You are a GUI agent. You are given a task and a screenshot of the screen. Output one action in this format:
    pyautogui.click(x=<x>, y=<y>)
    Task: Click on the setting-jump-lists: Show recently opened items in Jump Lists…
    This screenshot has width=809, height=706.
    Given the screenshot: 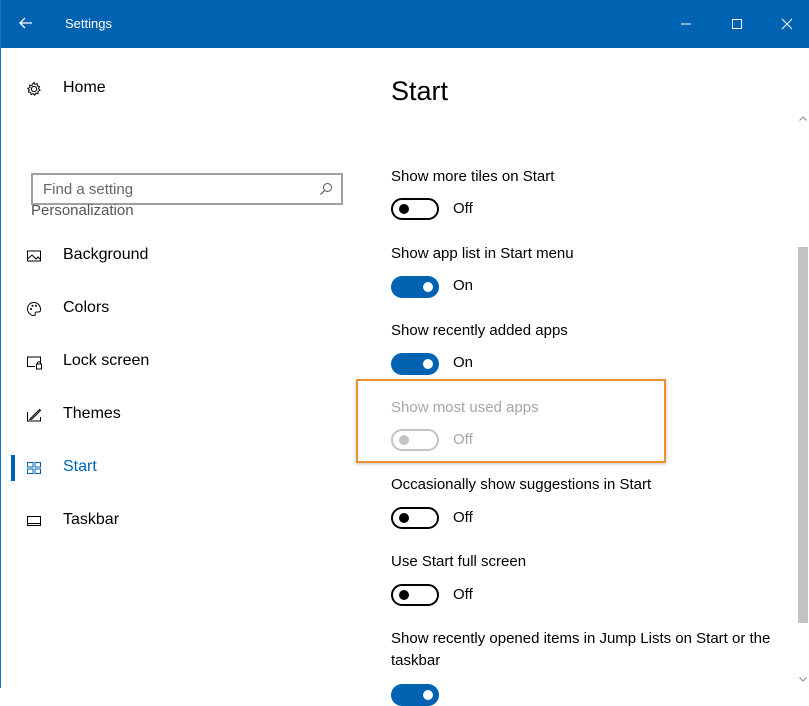 What is the action you would take?
    pyautogui.click(x=591, y=667)
    